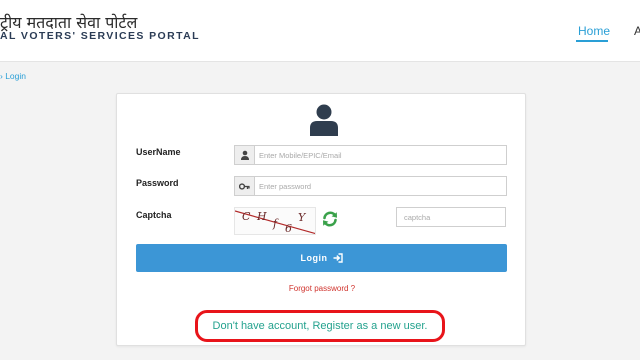 This screenshot has width=640, height=360. I want to click on username-label: UserName, so click(158, 152).